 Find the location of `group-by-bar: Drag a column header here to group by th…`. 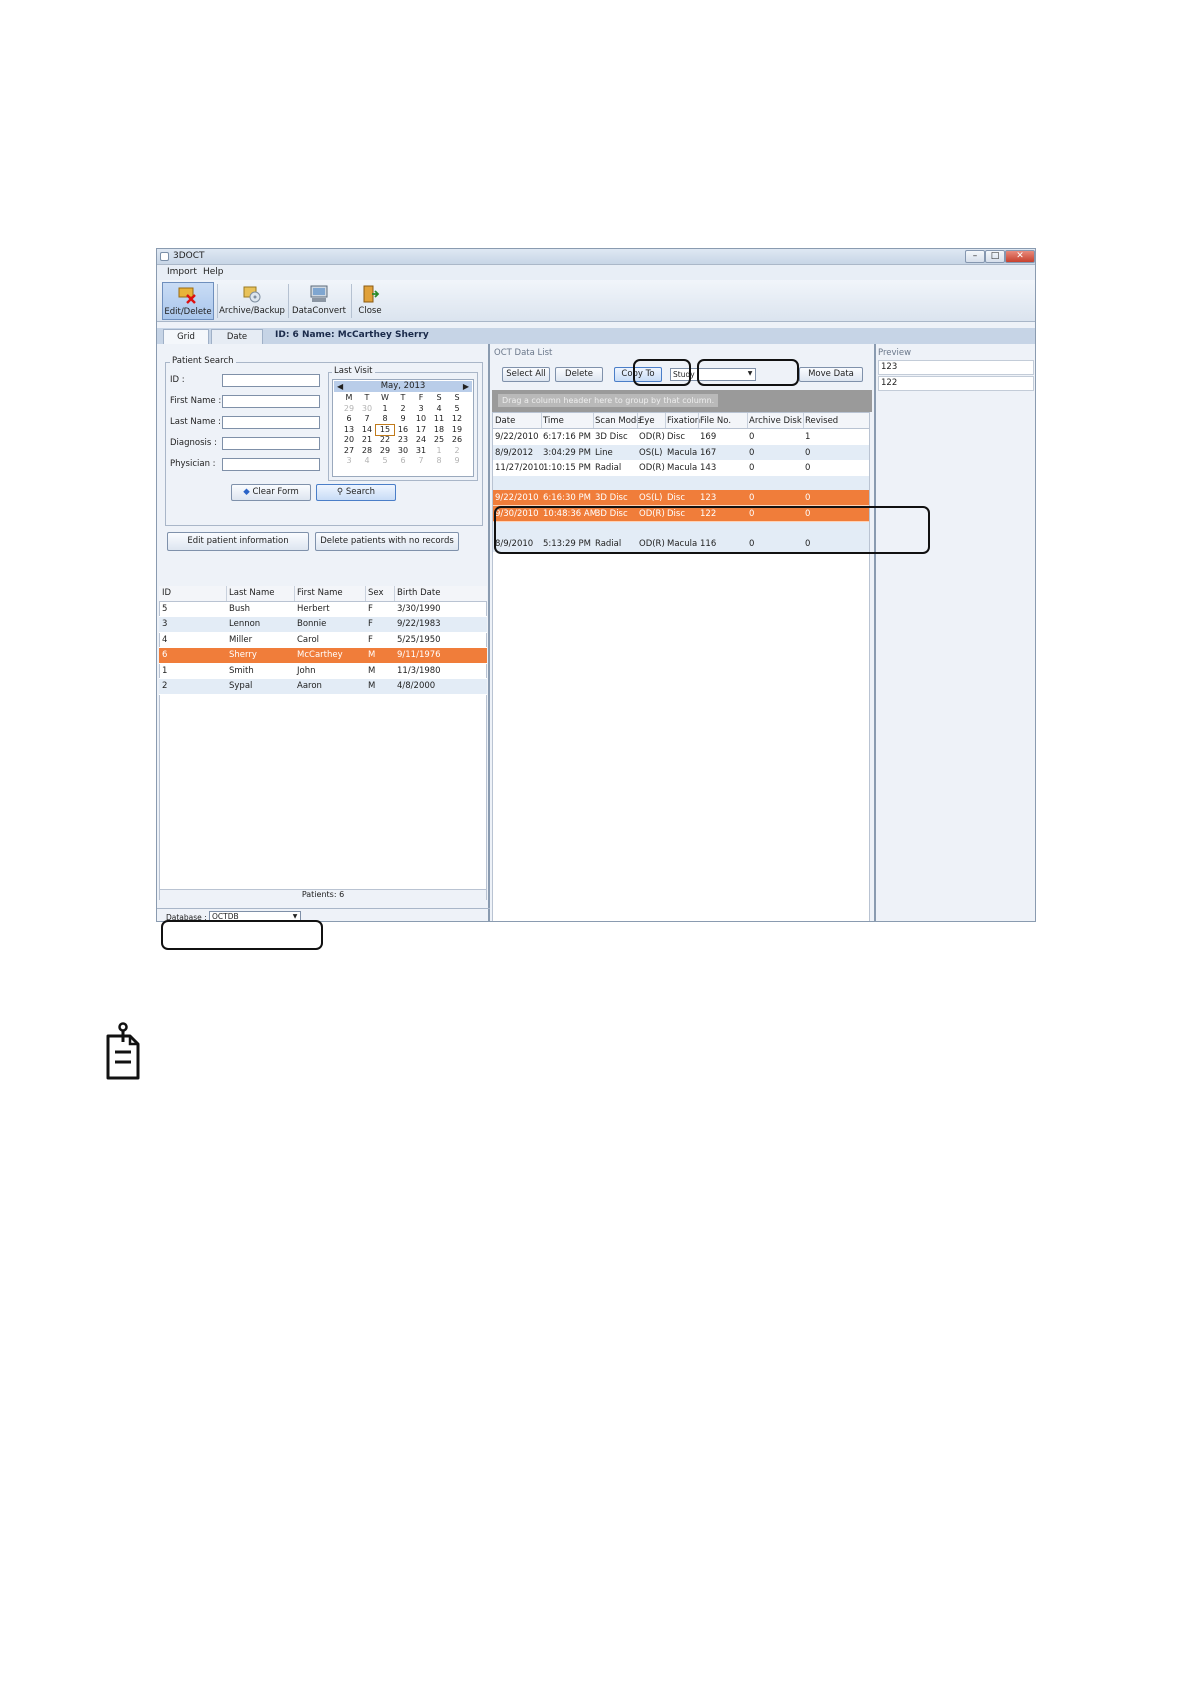

group-by-bar: Drag a column header here to group by th… is located at coordinates (682, 401).